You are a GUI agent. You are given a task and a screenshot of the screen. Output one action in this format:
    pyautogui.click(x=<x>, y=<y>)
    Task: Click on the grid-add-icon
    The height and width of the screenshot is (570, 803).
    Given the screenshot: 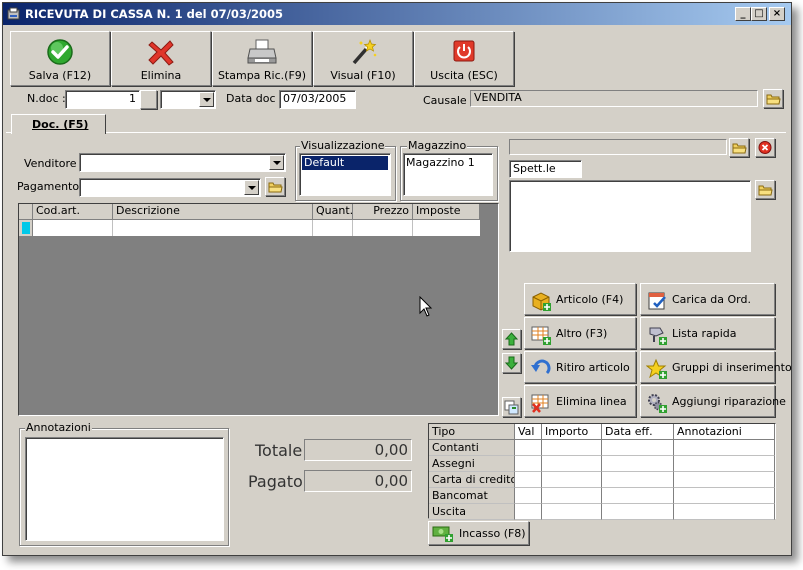 What is the action you would take?
    pyautogui.click(x=541, y=335)
    